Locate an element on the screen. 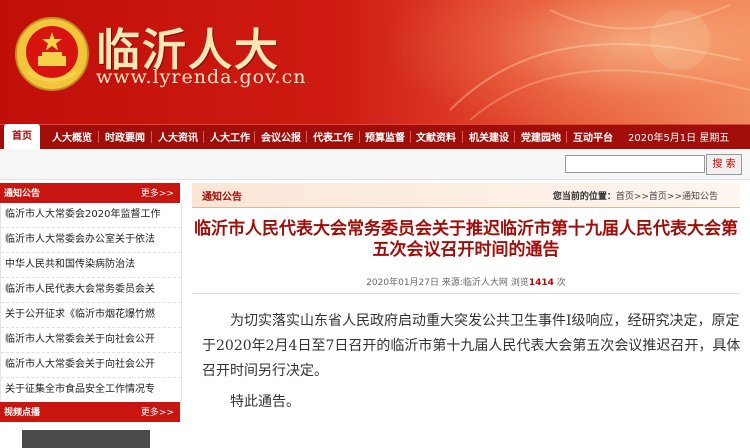 This screenshot has height=448, width=750. search-button: 搜 索 is located at coordinates (724, 164).